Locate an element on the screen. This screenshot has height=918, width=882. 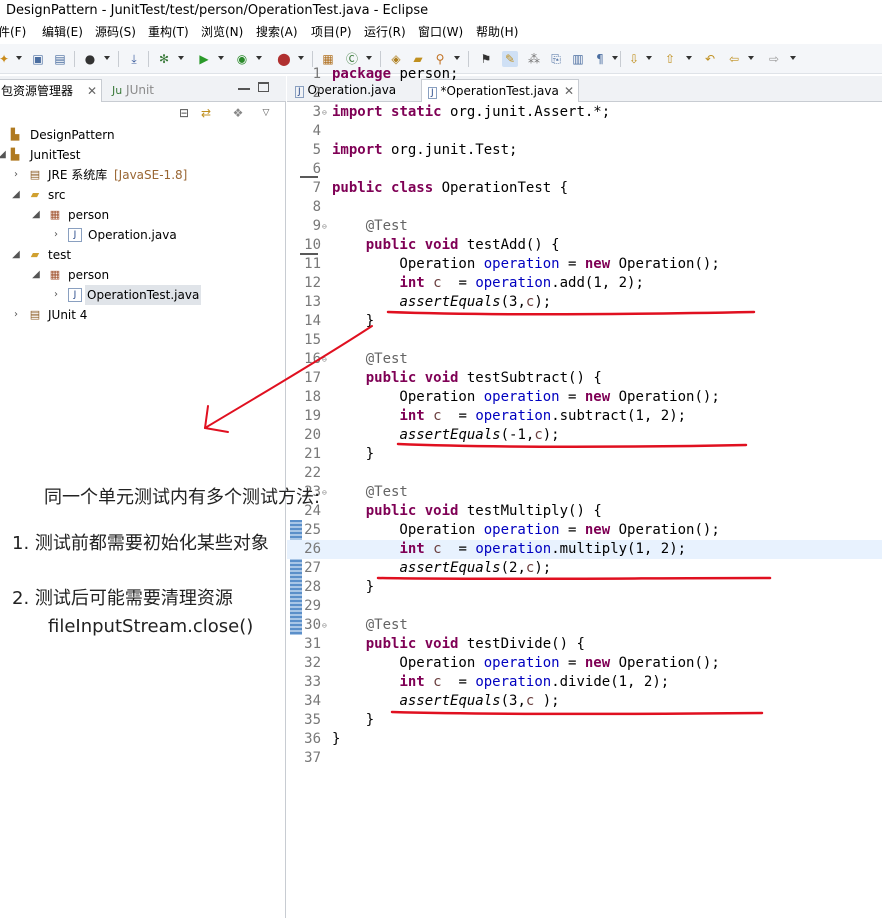
tree-item-junittest: ◢ ▙ JunitTest is located at coordinates (143, 155).